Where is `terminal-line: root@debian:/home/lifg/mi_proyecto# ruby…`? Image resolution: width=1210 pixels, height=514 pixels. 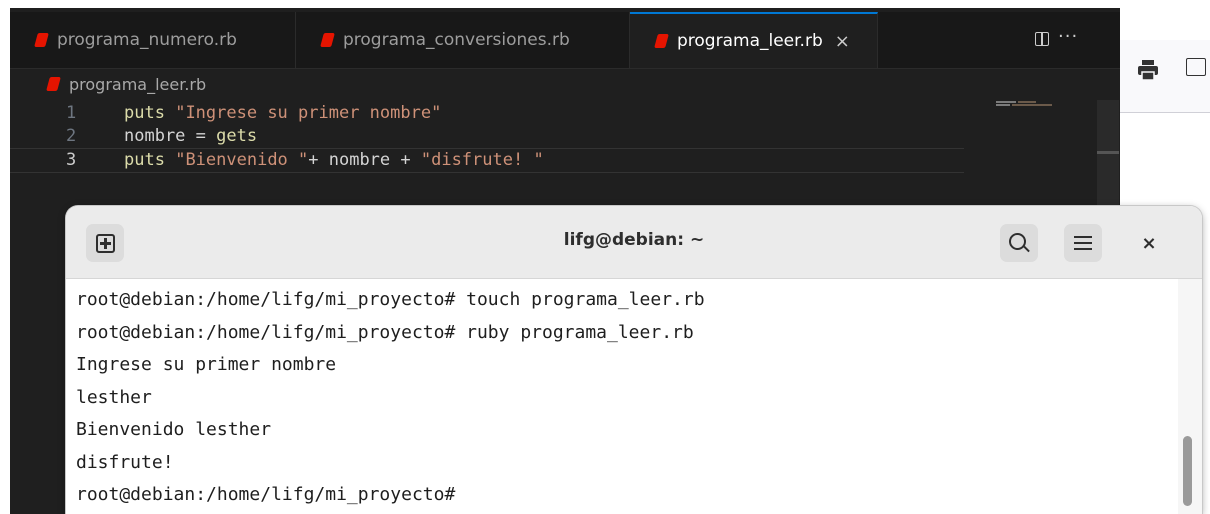 terminal-line: root@debian:/home/lifg/mi_proyecto# ruby… is located at coordinates (385, 332).